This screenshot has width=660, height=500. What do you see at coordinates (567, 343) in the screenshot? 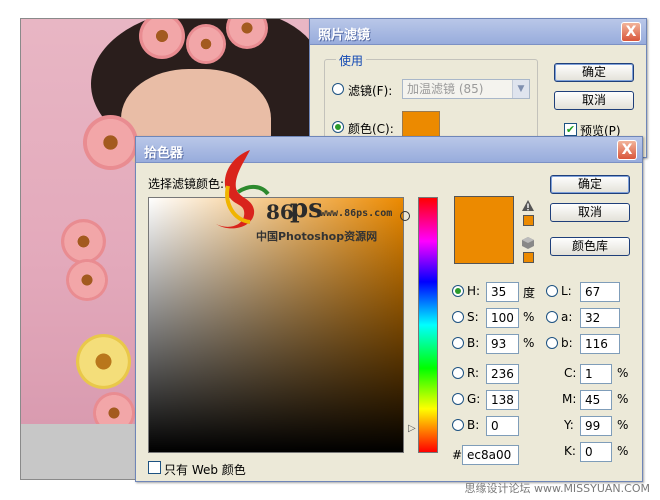
I see `b-channel-label: b:` at bounding box center [567, 343].